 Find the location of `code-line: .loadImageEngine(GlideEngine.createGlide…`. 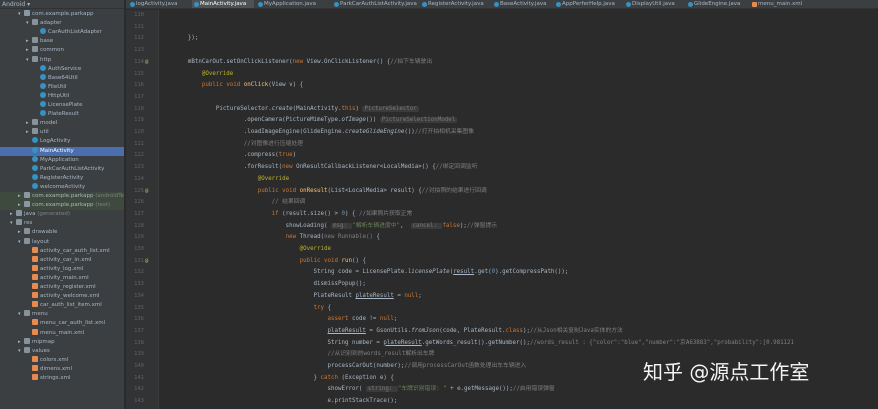

code-line: .loadImageEngine(GlideEngine.createGlide… is located at coordinates (317, 133).